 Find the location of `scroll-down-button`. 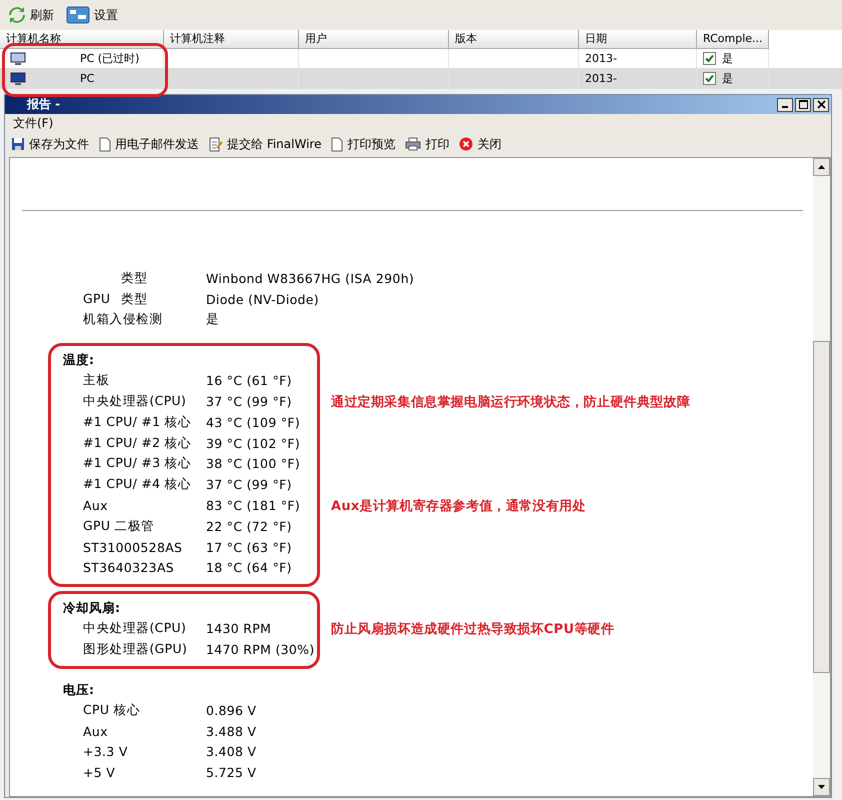

scroll-down-button is located at coordinates (821, 787).